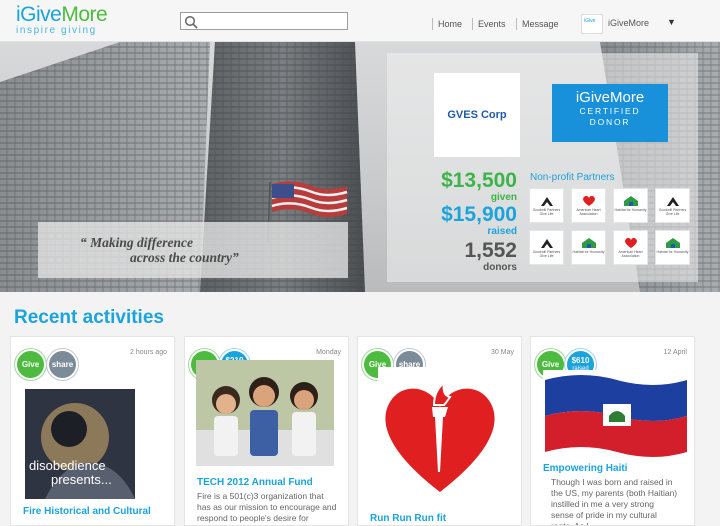  Describe the element at coordinates (62, 14) in the screenshot. I see `logo-wordmark: iGiveMore` at that location.